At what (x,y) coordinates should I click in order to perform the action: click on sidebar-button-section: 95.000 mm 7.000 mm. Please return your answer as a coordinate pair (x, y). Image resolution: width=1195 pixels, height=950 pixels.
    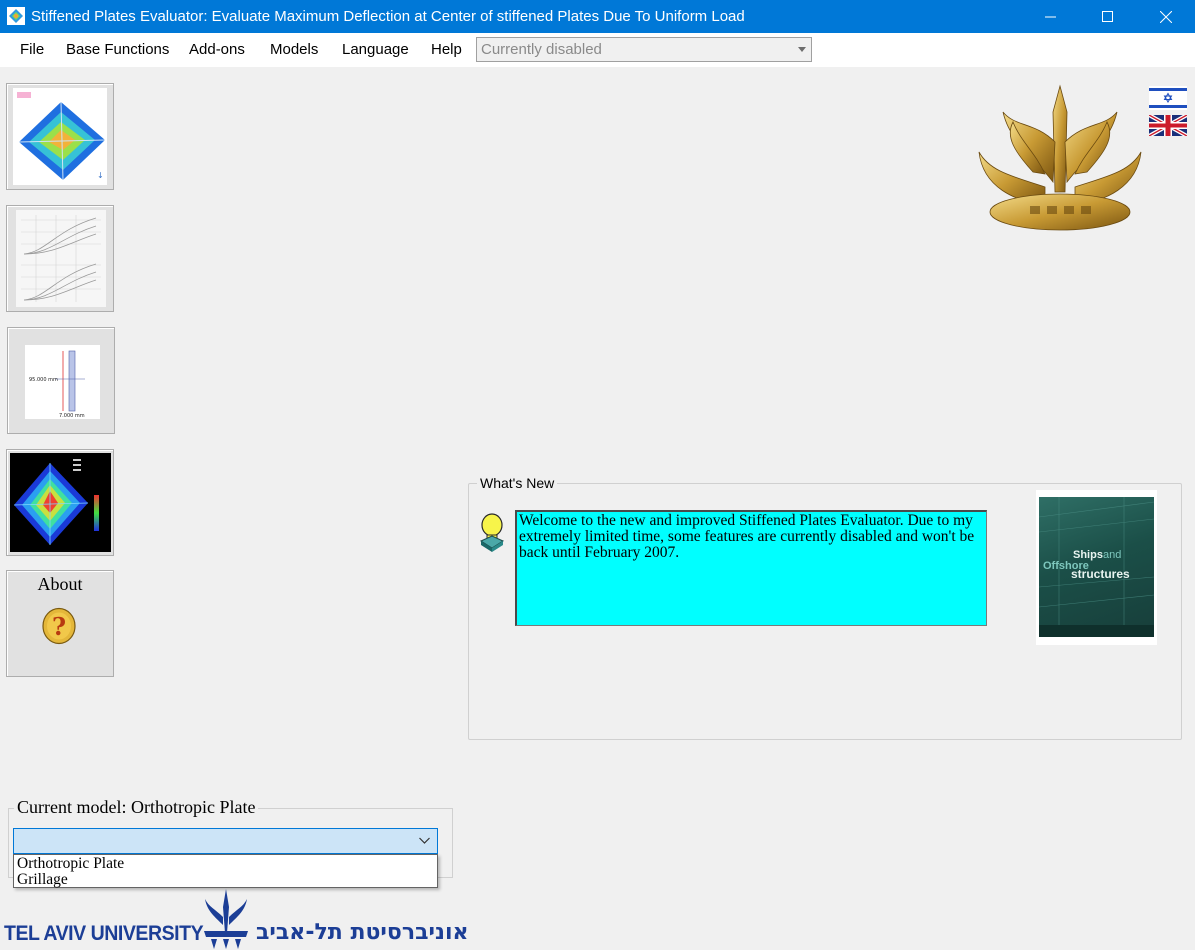
    Looking at the image, I should click on (61, 380).